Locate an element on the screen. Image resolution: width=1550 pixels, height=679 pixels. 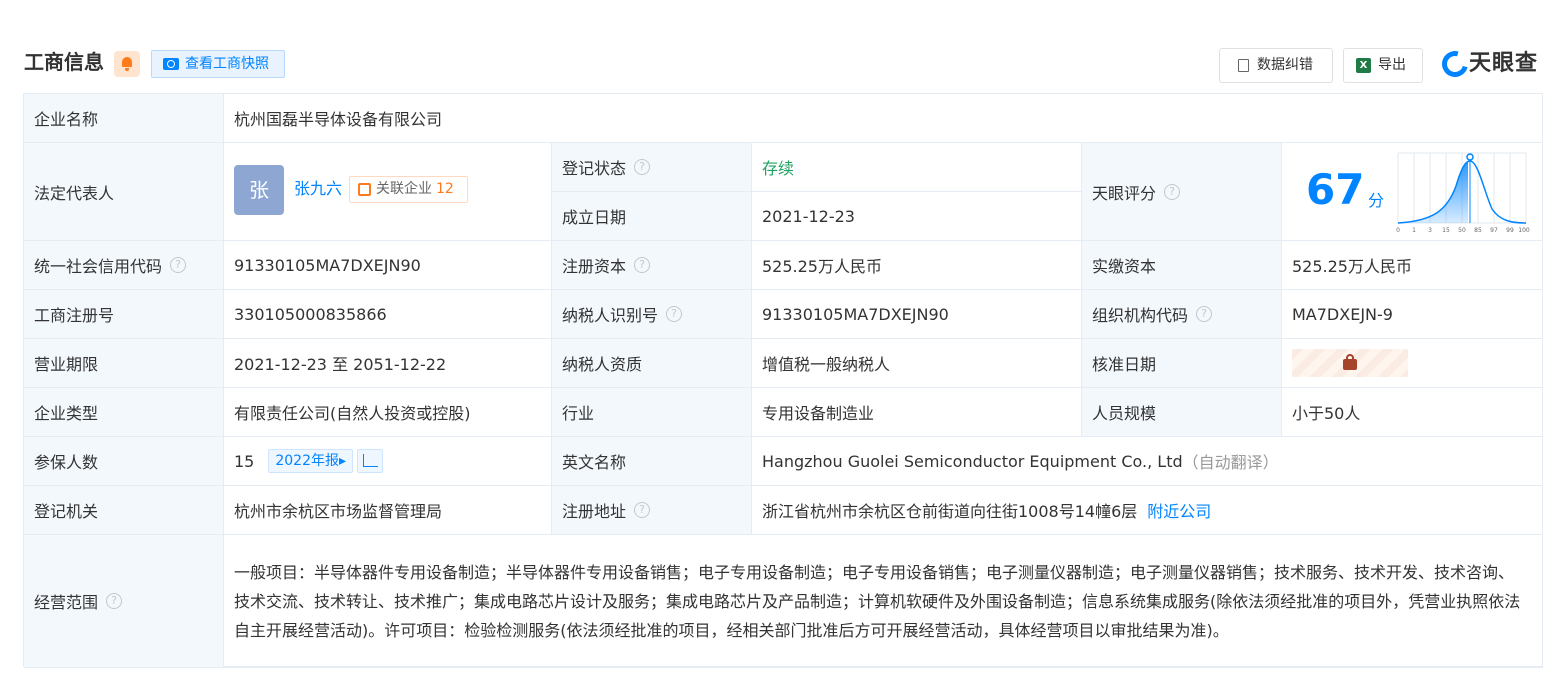
locked-content is located at coordinates (1350, 363).